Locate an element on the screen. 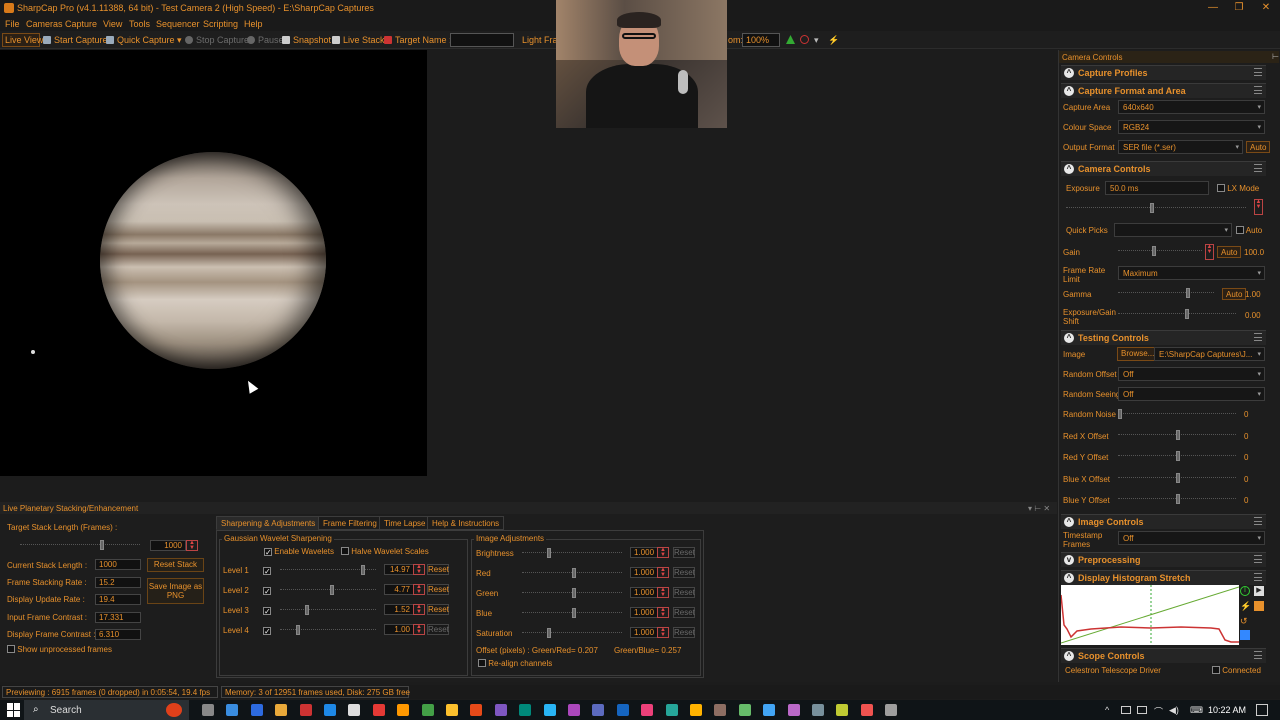 Image resolution: width=1280 pixels, height=720 pixels. section-image-controls: ^ Image Controls is located at coordinates (1163, 521).